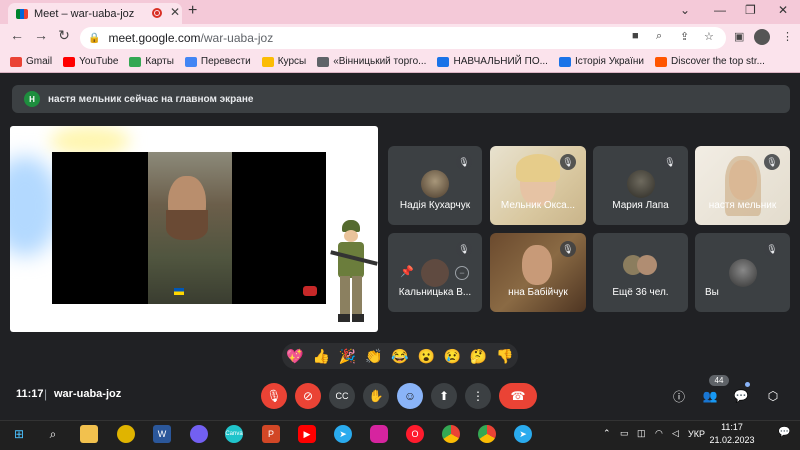 The image size is (800, 450). What do you see at coordinates (675, 433) in the screenshot?
I see `volume-icon: ◁` at bounding box center [675, 433].